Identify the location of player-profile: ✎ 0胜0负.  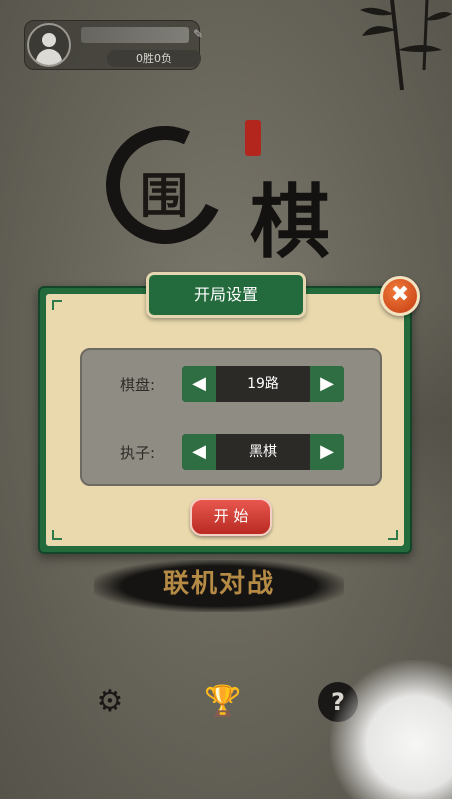
(113, 45).